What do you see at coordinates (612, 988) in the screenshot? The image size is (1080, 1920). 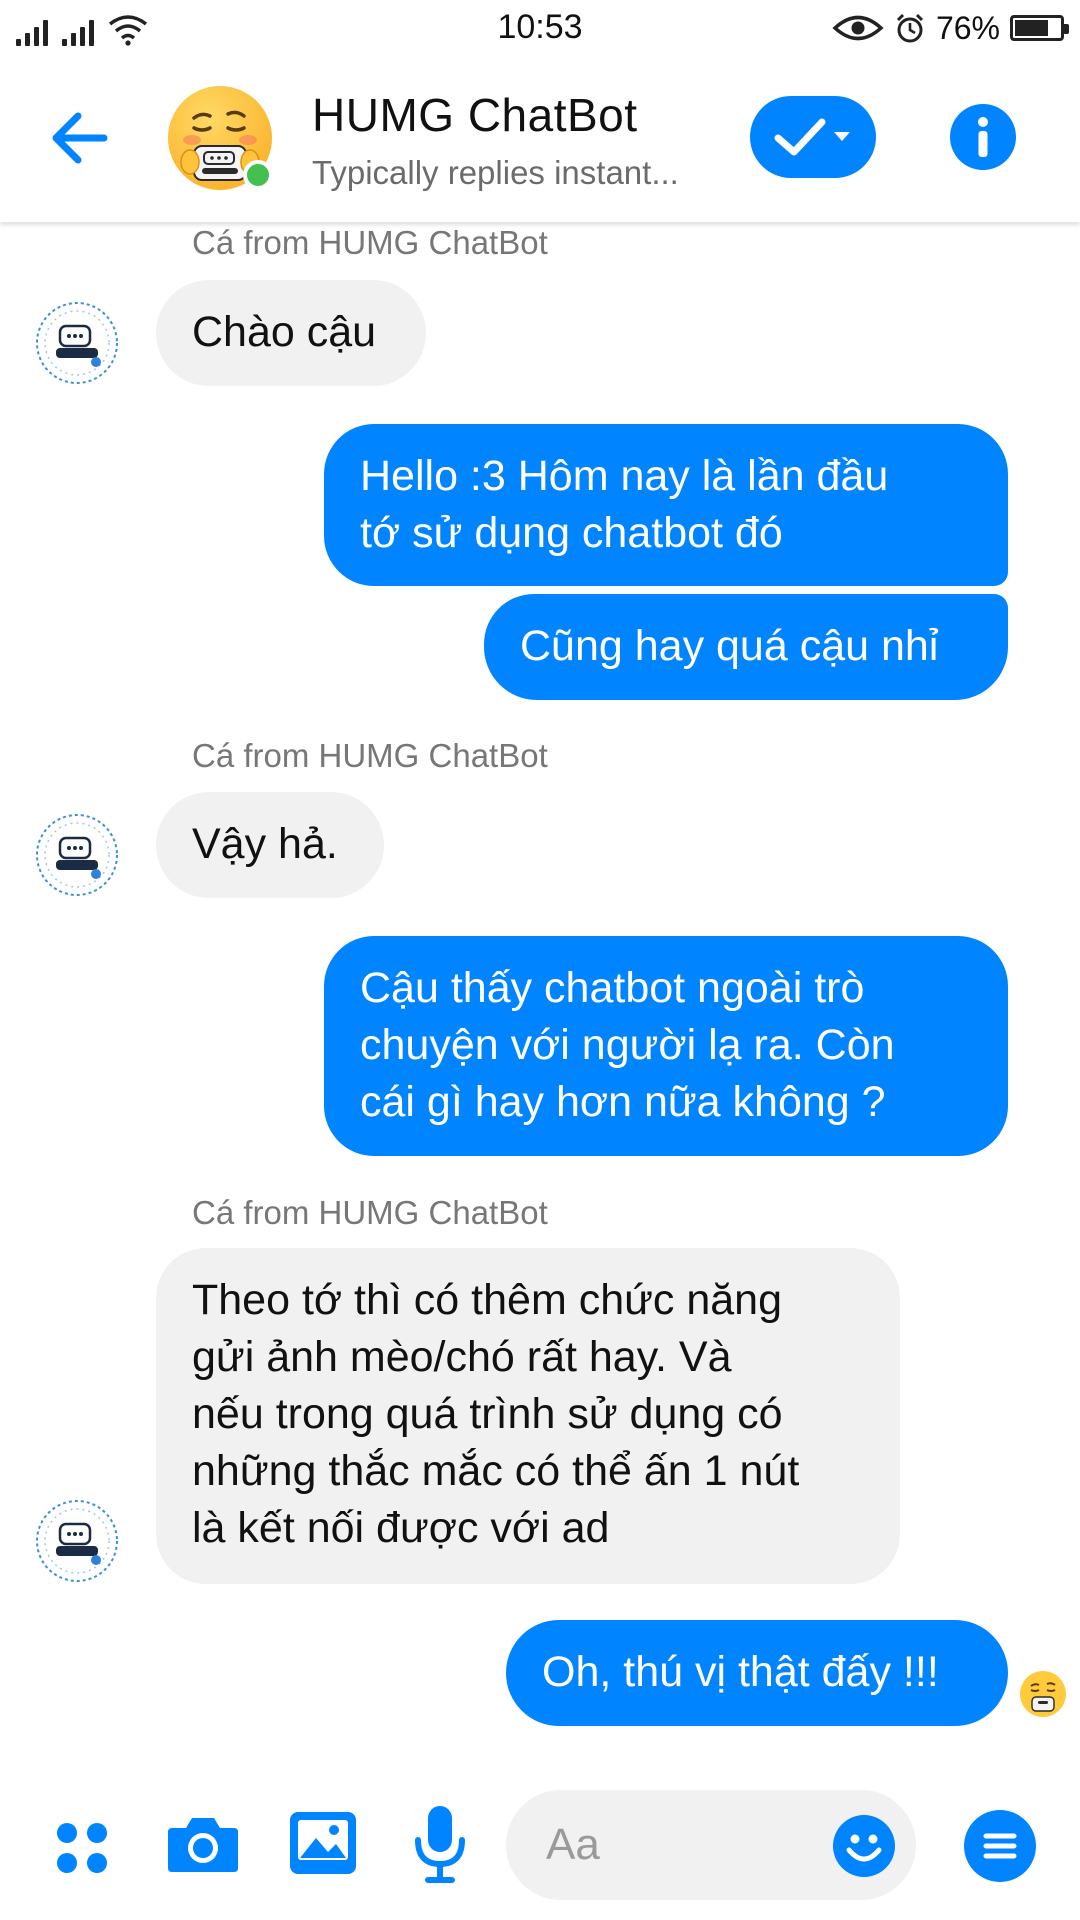 I see `message-line: Cậu thấy chatbot ngoài trò` at bounding box center [612, 988].